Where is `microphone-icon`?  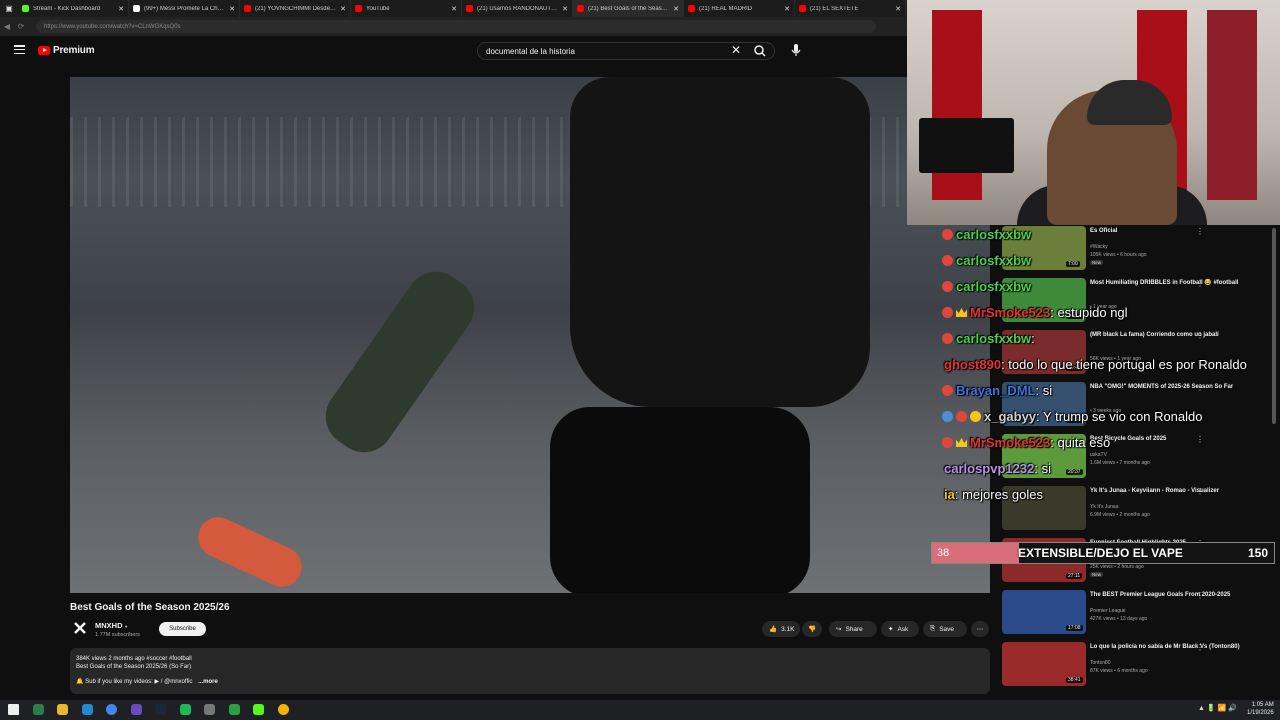
microphone-icon is located at coordinates (796, 50).